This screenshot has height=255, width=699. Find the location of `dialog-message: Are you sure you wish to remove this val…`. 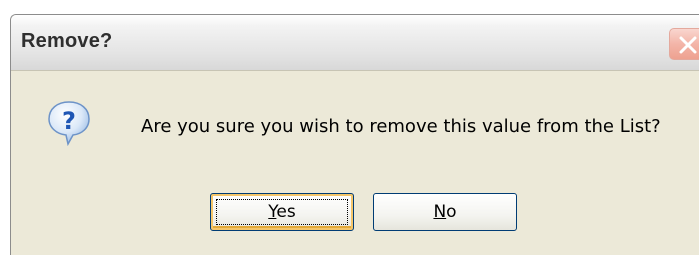

dialog-message: Are you sure you wish to remove this val… is located at coordinates (401, 126).